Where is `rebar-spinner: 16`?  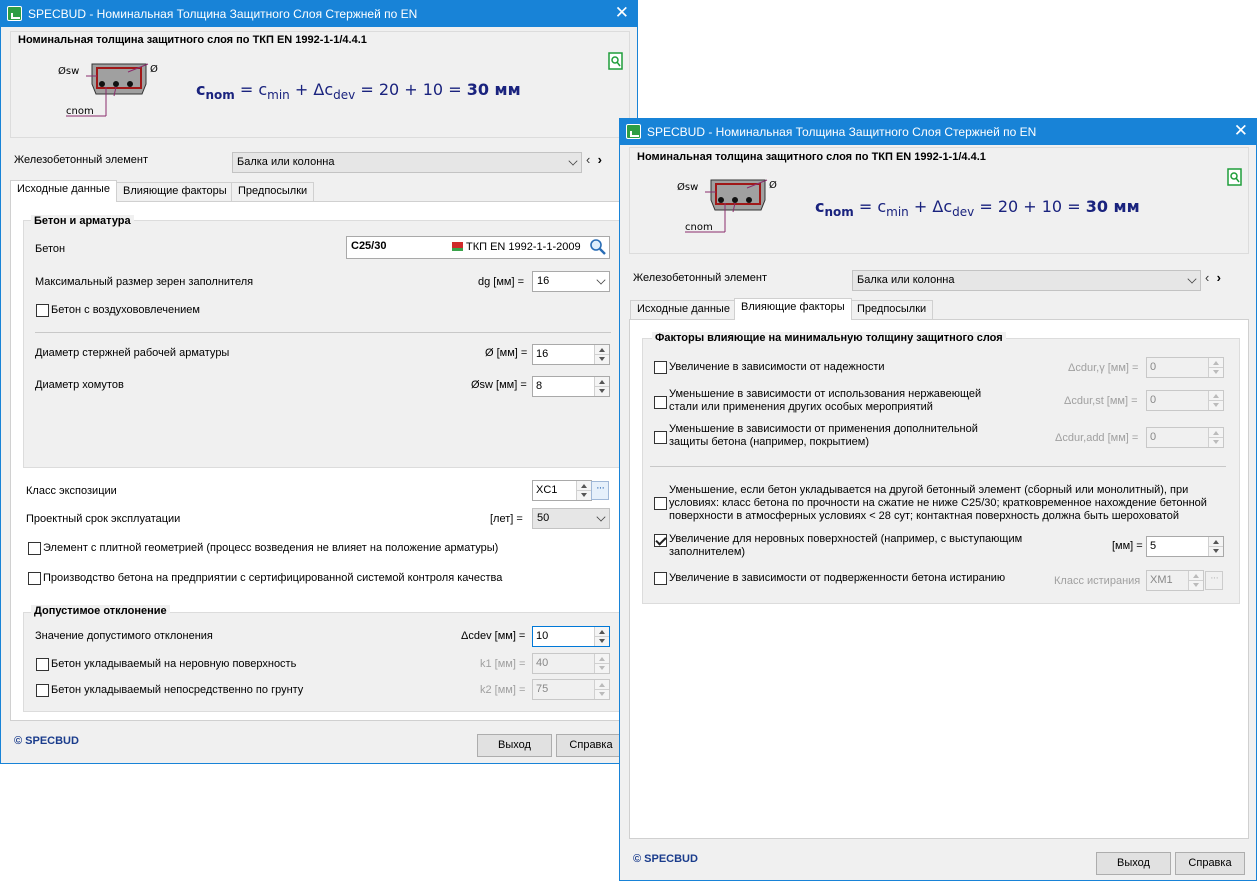
rebar-spinner: 16 is located at coordinates (571, 354).